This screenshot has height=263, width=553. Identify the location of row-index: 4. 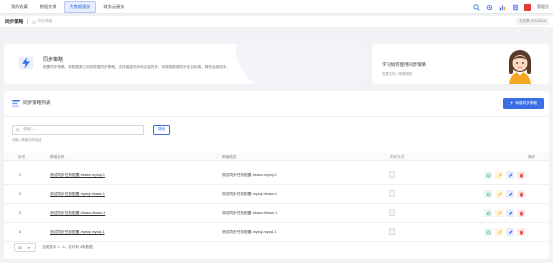
(20, 232).